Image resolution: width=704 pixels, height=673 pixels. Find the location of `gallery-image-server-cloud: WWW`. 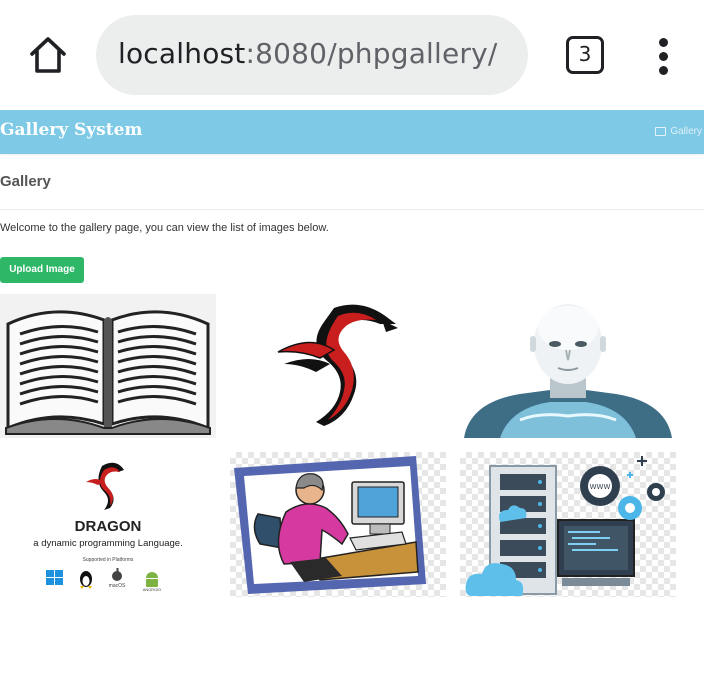

gallery-image-server-cloud: WWW is located at coordinates (568, 524).